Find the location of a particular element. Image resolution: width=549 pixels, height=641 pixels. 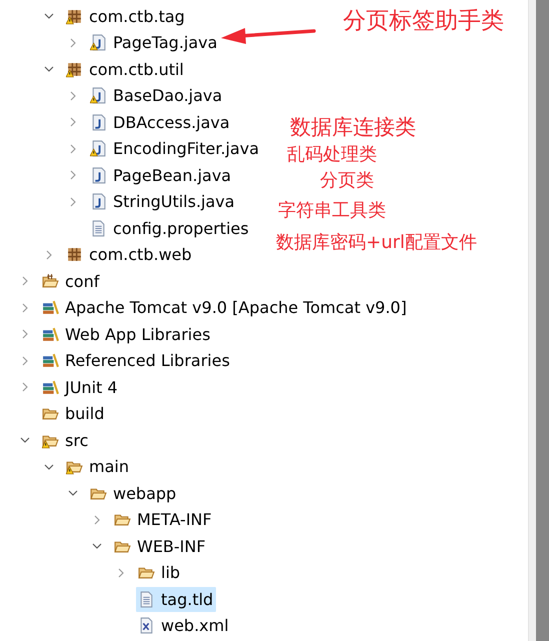

tree-item-label: com.ctb.util is located at coordinates (136, 69).